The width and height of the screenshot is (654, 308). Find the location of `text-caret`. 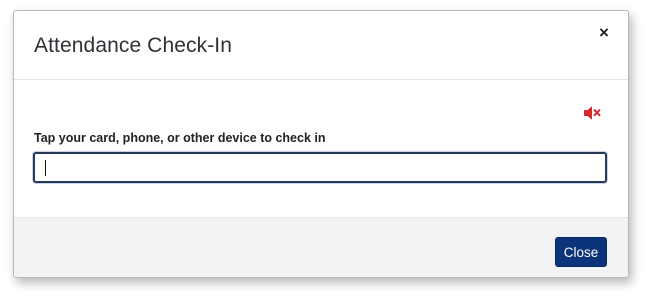

text-caret is located at coordinates (45, 168).